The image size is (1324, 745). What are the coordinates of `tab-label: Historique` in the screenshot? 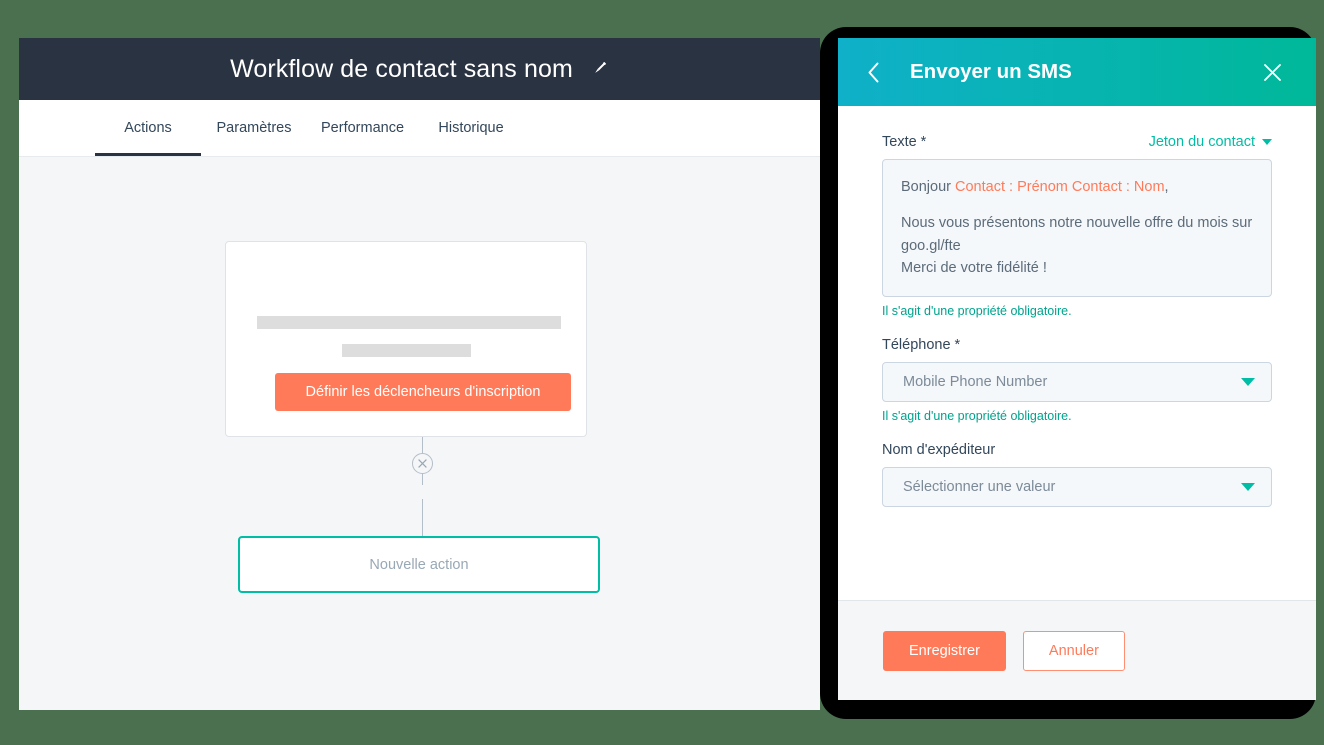 It's located at (471, 128).